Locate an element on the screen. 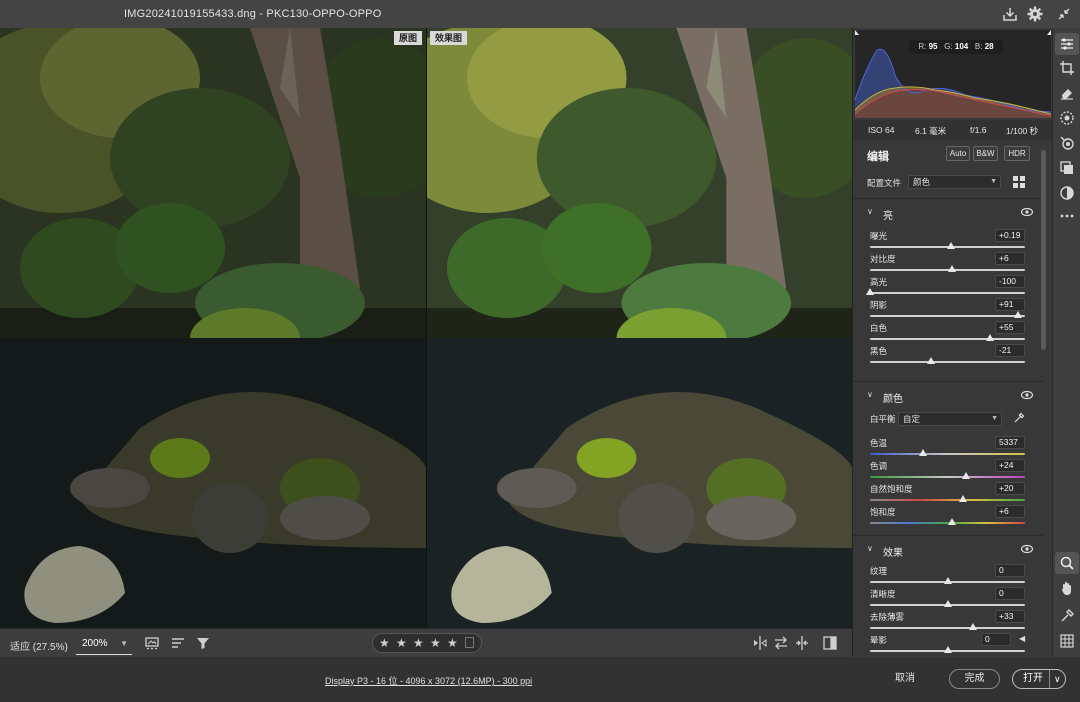  blacks-input: -21 is located at coordinates (1010, 350).